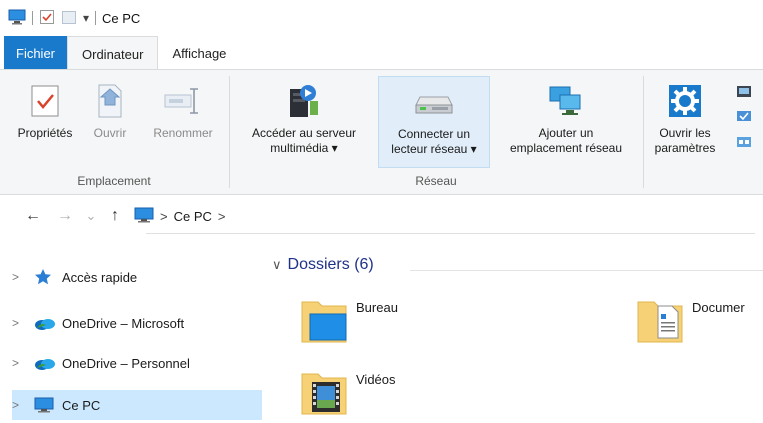  Describe the element at coordinates (114, 181) in the screenshot. I see `location-group-label: Emplacement` at that location.